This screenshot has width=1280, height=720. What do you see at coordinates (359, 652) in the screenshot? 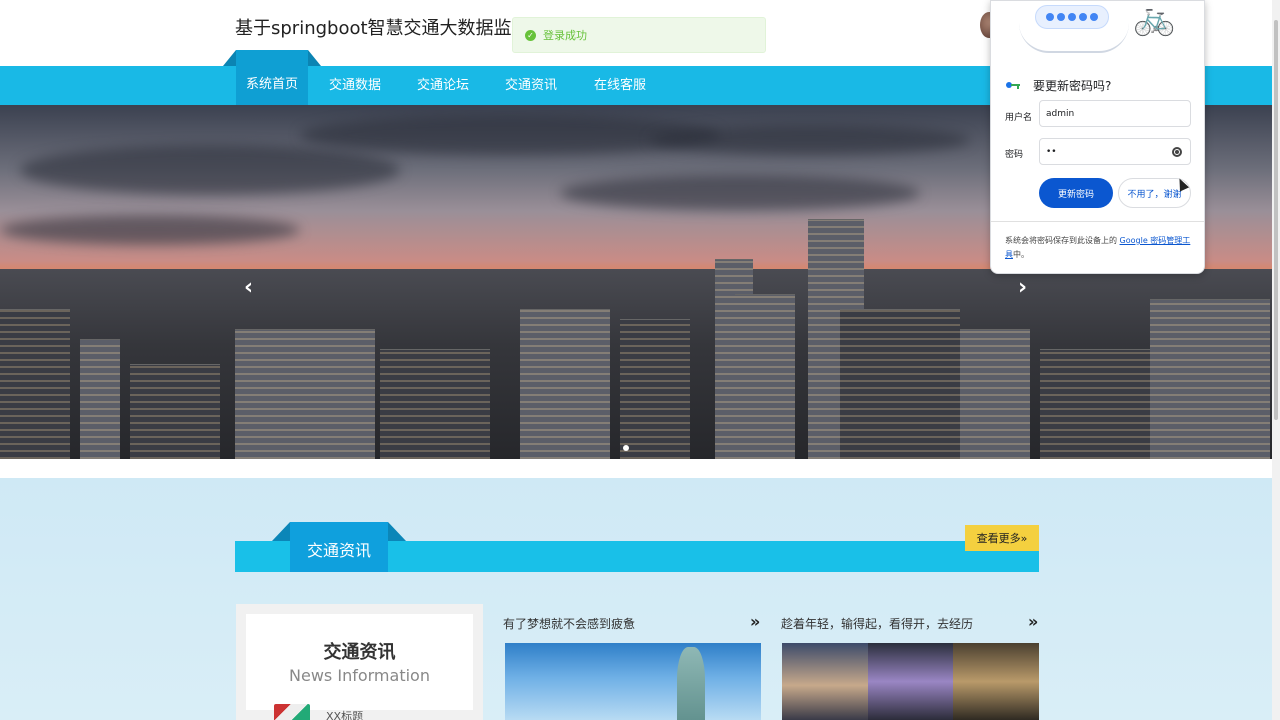
I see `news-card-title: 交通资讯` at bounding box center [359, 652].